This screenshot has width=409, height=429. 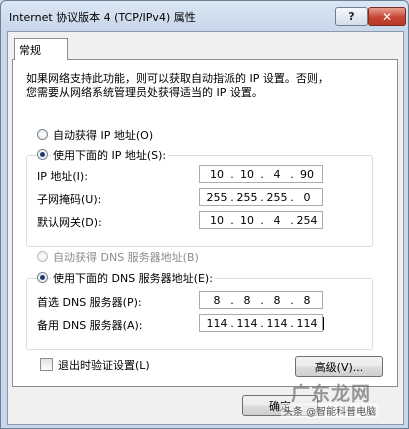 What do you see at coordinates (144, 92) in the screenshot?
I see `description-line-2: 您需要从网络系统管理员处获得适当的 IP 设置。` at bounding box center [144, 92].